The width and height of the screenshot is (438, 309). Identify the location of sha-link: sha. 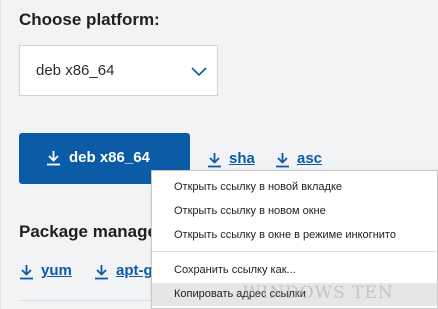
(234, 160).